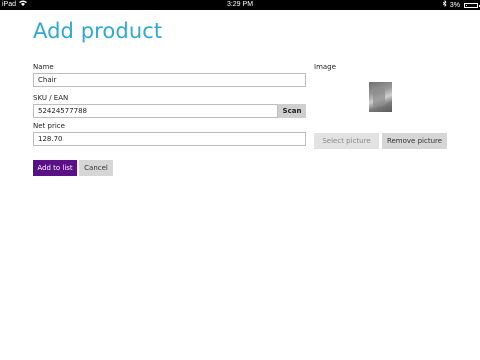 The width and height of the screenshot is (480, 360). What do you see at coordinates (292, 111) in the screenshot?
I see `scan-button: Scan` at bounding box center [292, 111].